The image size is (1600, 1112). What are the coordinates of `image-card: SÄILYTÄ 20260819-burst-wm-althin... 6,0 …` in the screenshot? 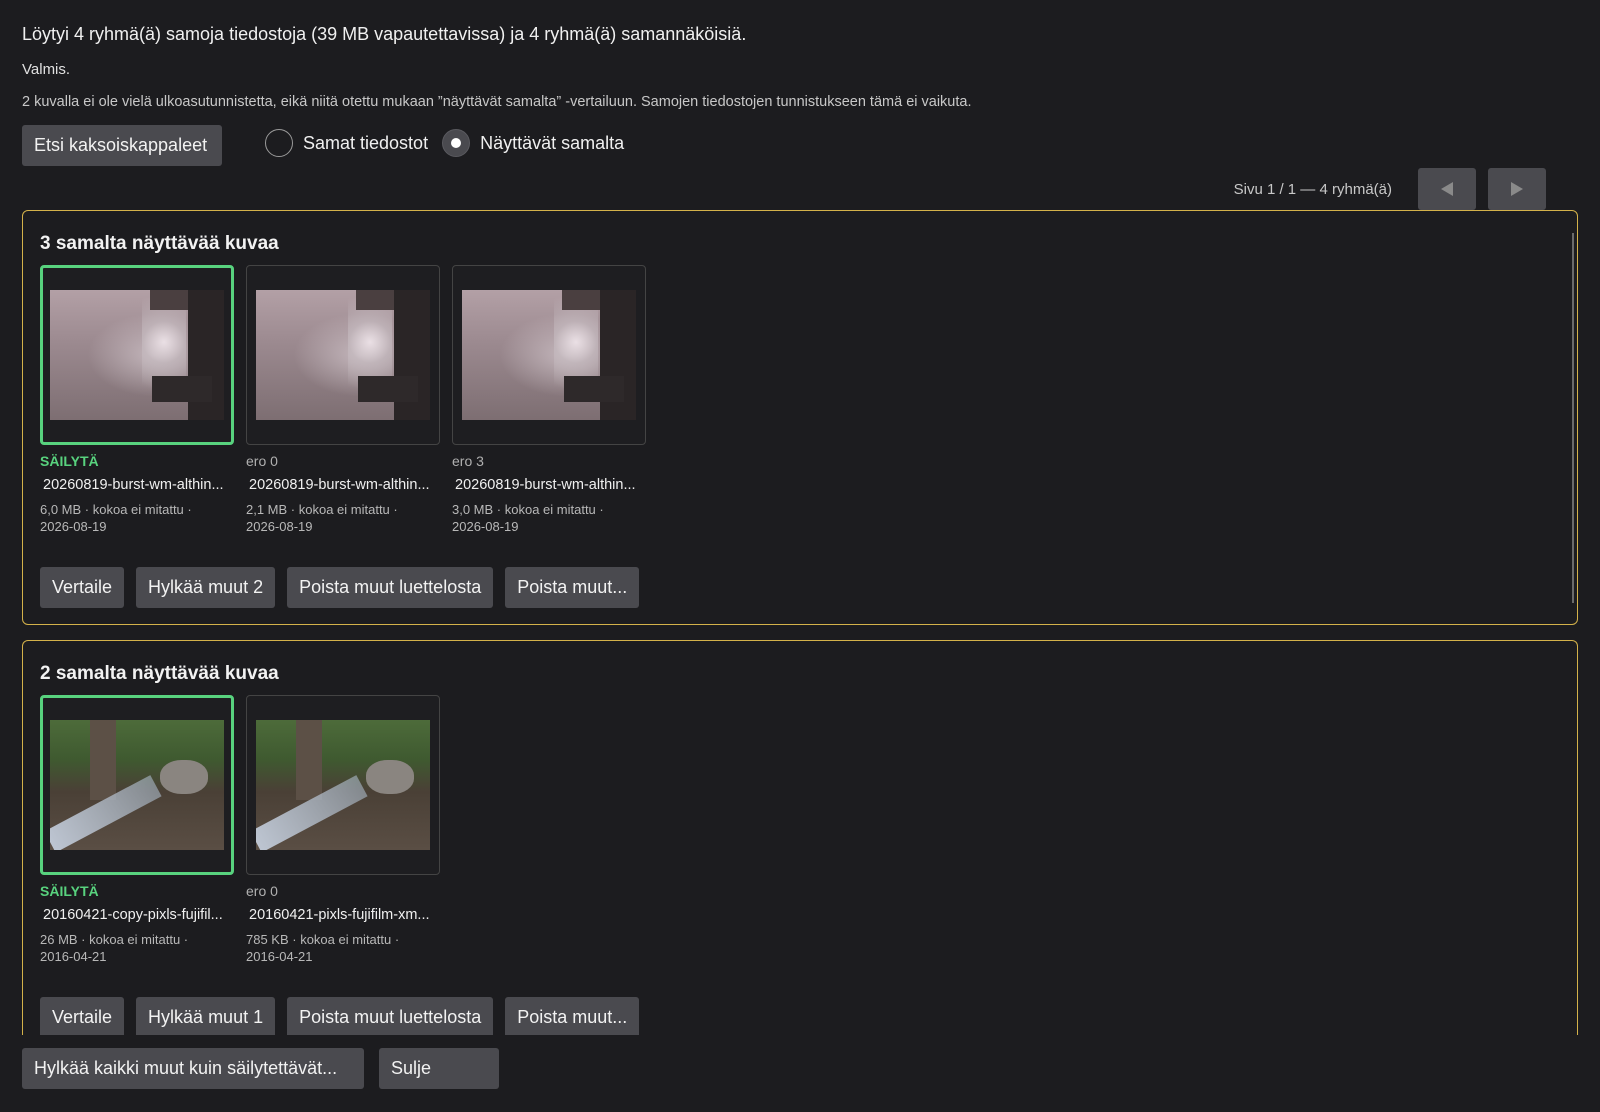 It's located at (137, 400).